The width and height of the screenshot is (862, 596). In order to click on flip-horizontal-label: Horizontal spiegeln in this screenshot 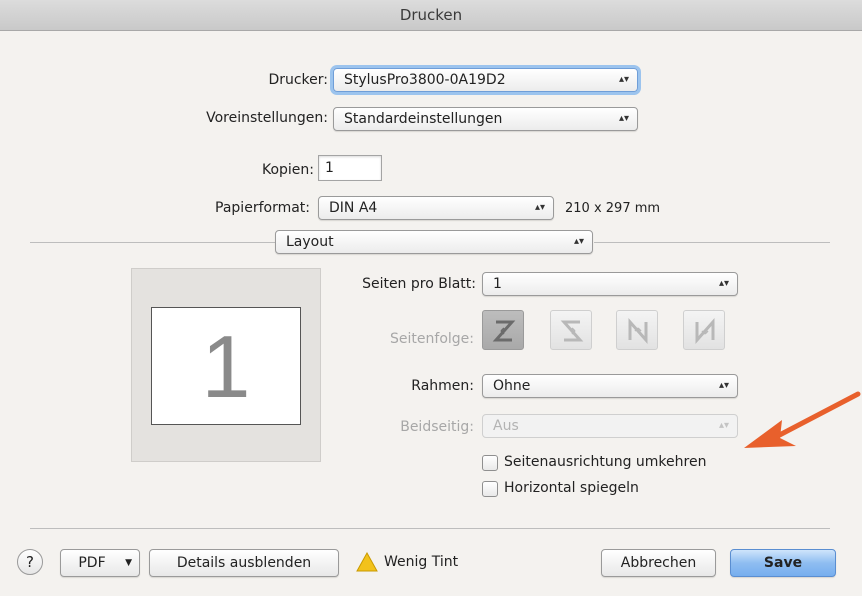, I will do `click(571, 488)`.